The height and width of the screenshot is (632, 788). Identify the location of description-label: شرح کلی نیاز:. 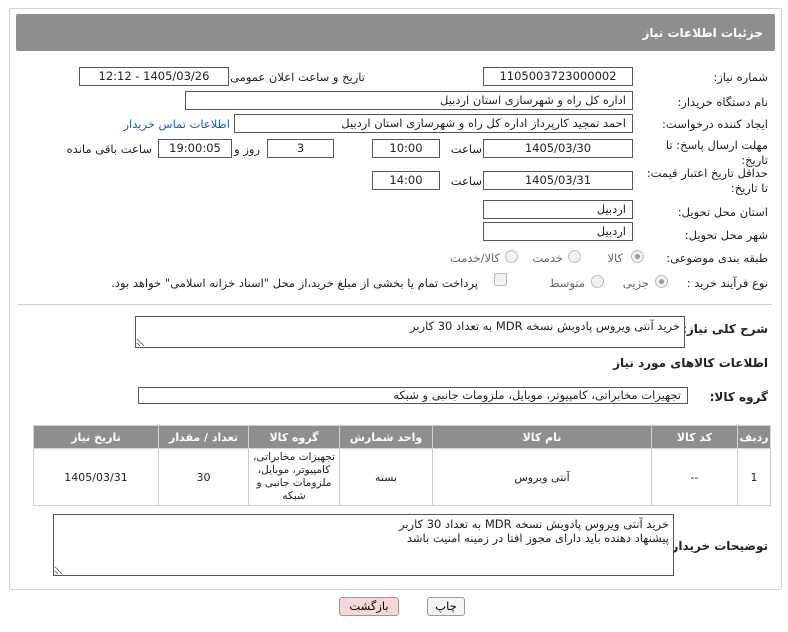
(725, 329).